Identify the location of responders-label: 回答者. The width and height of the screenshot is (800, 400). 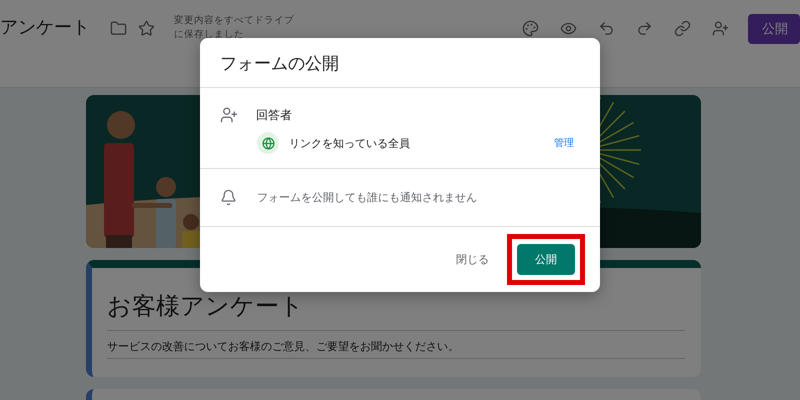
(274, 115).